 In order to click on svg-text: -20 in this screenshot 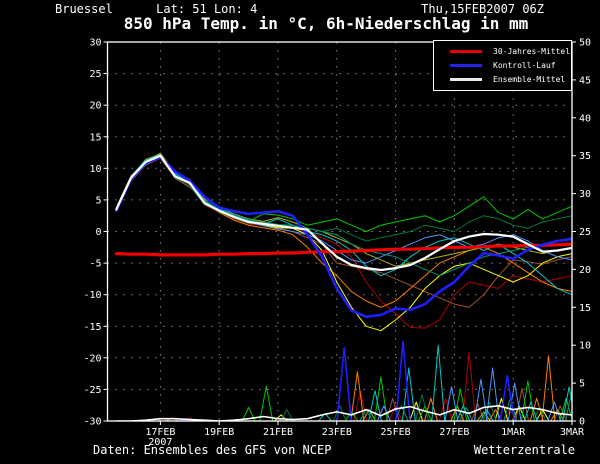, I will do `click(92, 358)`.